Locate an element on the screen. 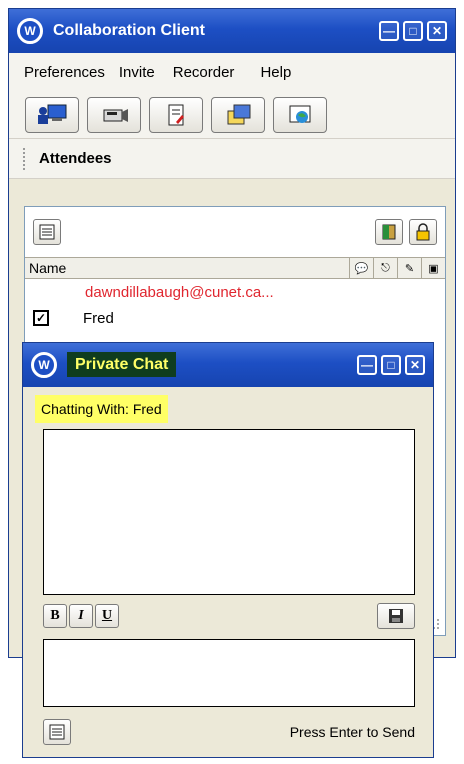  attendees-column-header: Name 💬 ⎋ ✎ ▣ is located at coordinates (235, 268).